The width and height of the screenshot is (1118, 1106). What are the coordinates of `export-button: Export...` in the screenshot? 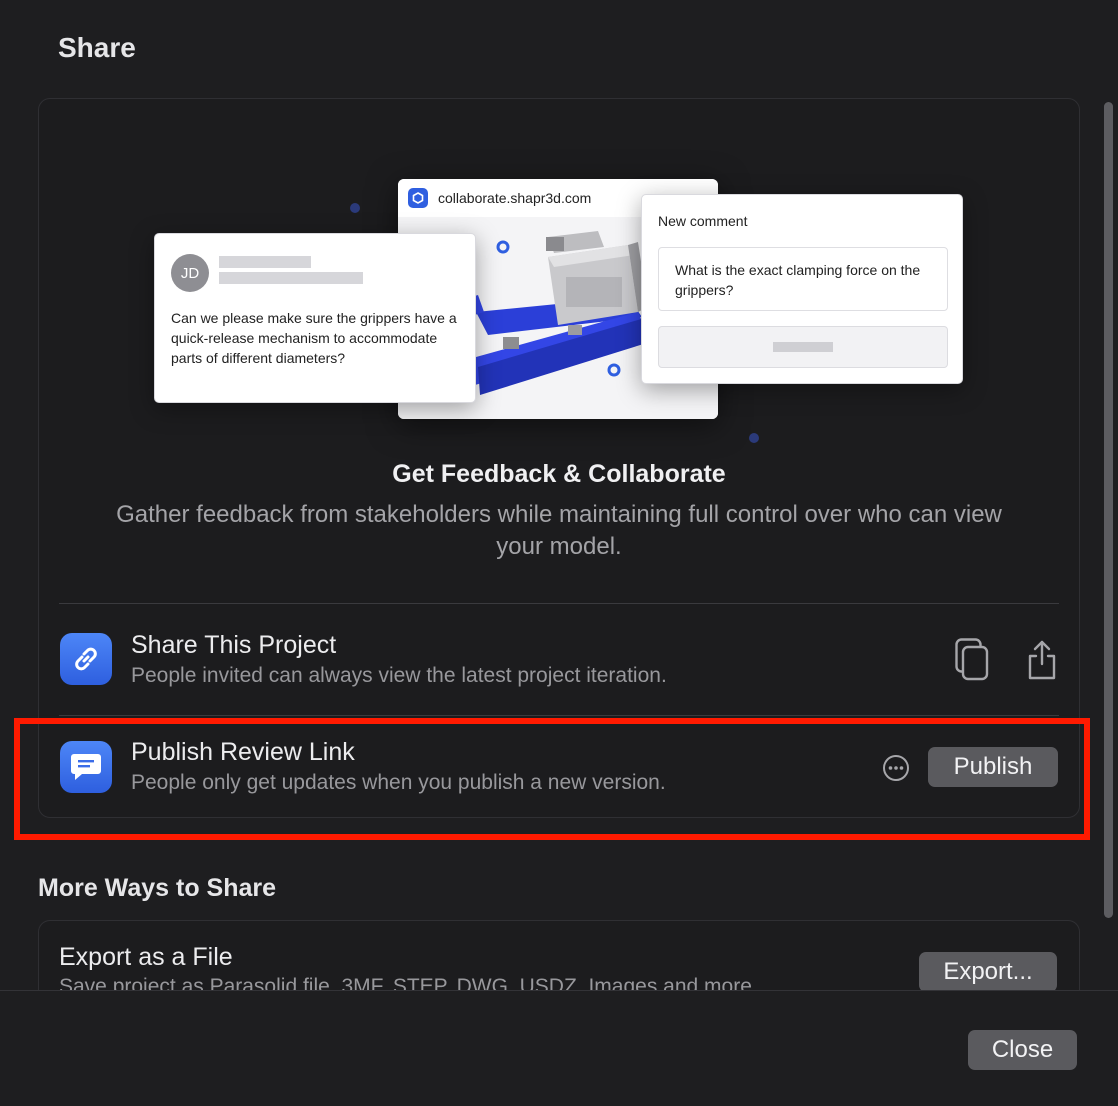 It's located at (988, 972).